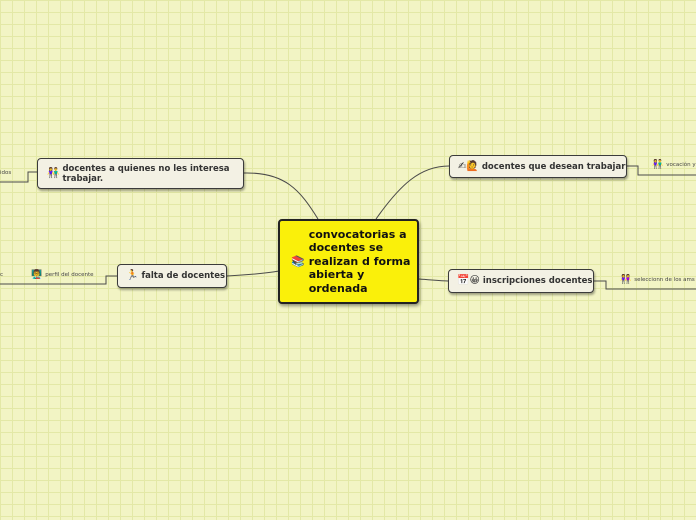  I want to click on women-icon: 👭, so click(626, 280).